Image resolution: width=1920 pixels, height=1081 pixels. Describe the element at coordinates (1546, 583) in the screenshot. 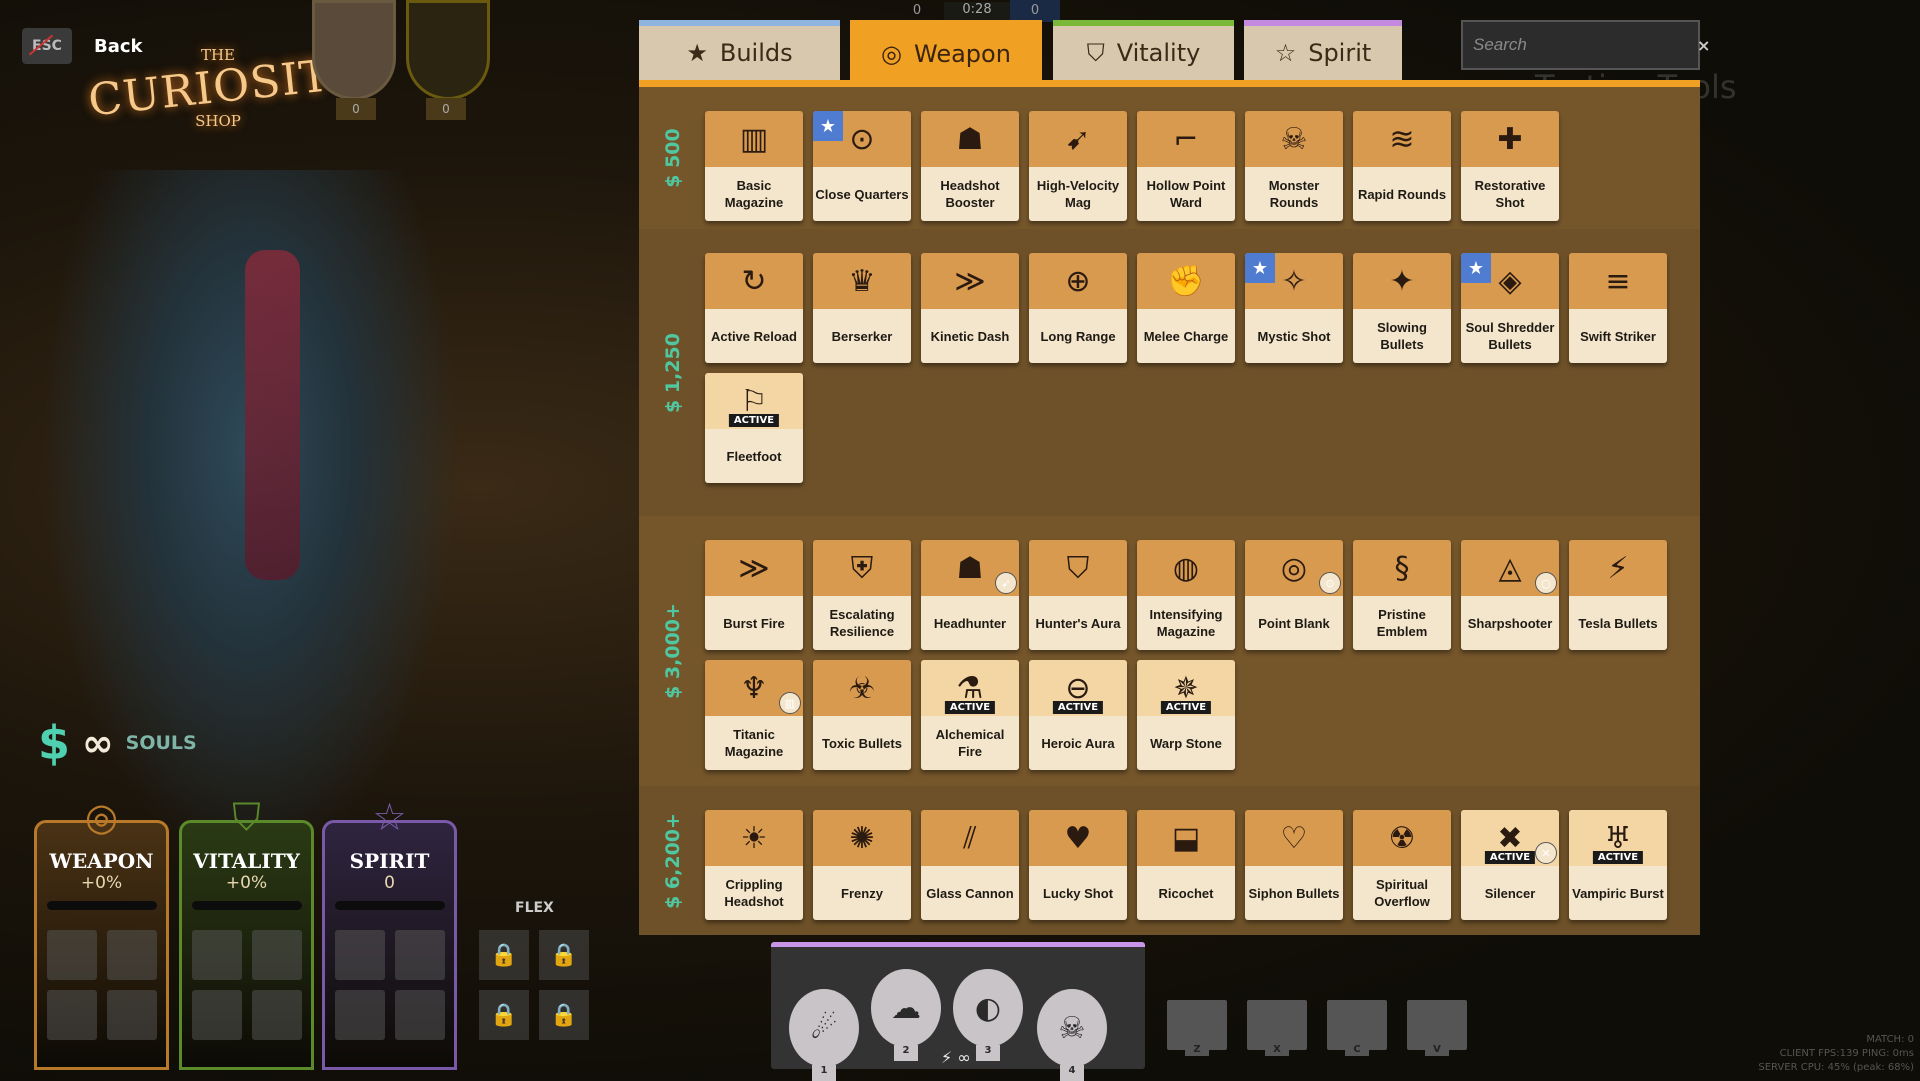

I see `component-item-icon: ○` at that location.